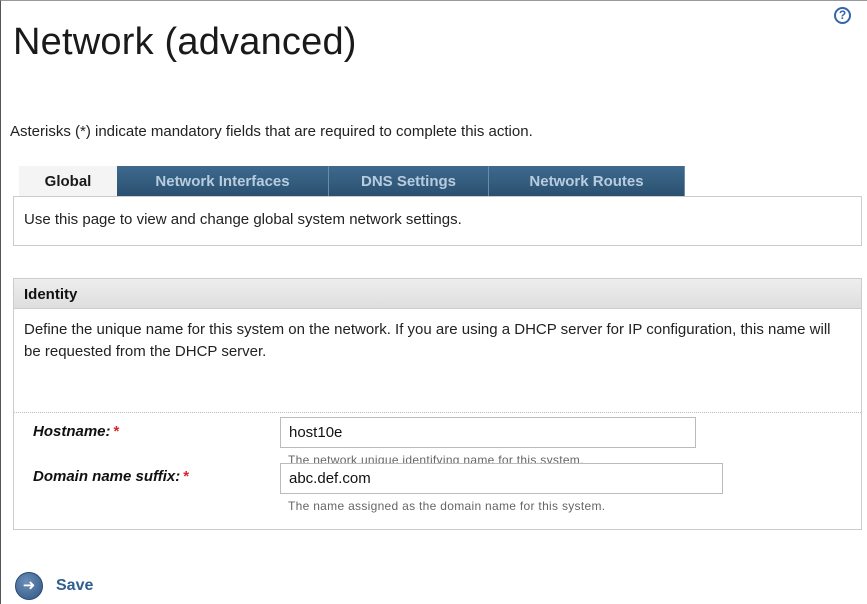  What do you see at coordinates (488, 432) in the screenshot?
I see `hostname-input` at bounding box center [488, 432].